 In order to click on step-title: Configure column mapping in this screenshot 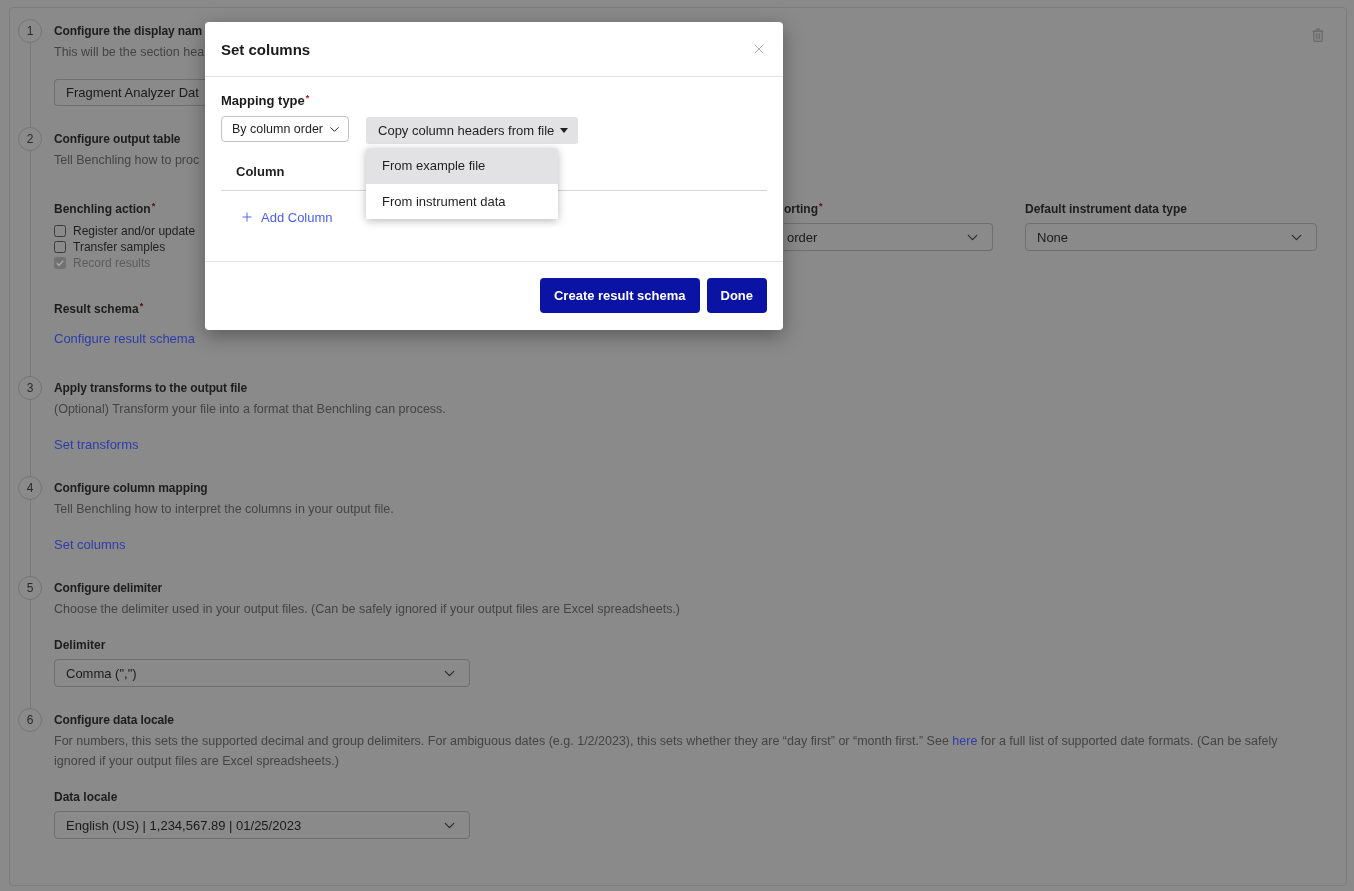, I will do `click(131, 488)`.